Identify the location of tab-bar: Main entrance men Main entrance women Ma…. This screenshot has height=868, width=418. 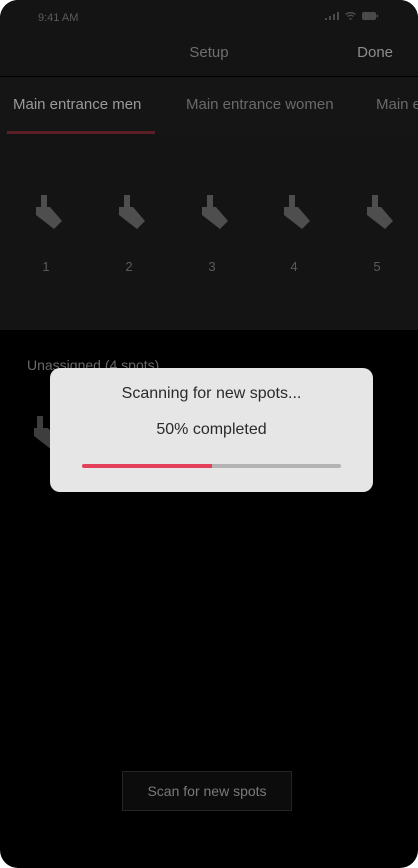
(209, 106).